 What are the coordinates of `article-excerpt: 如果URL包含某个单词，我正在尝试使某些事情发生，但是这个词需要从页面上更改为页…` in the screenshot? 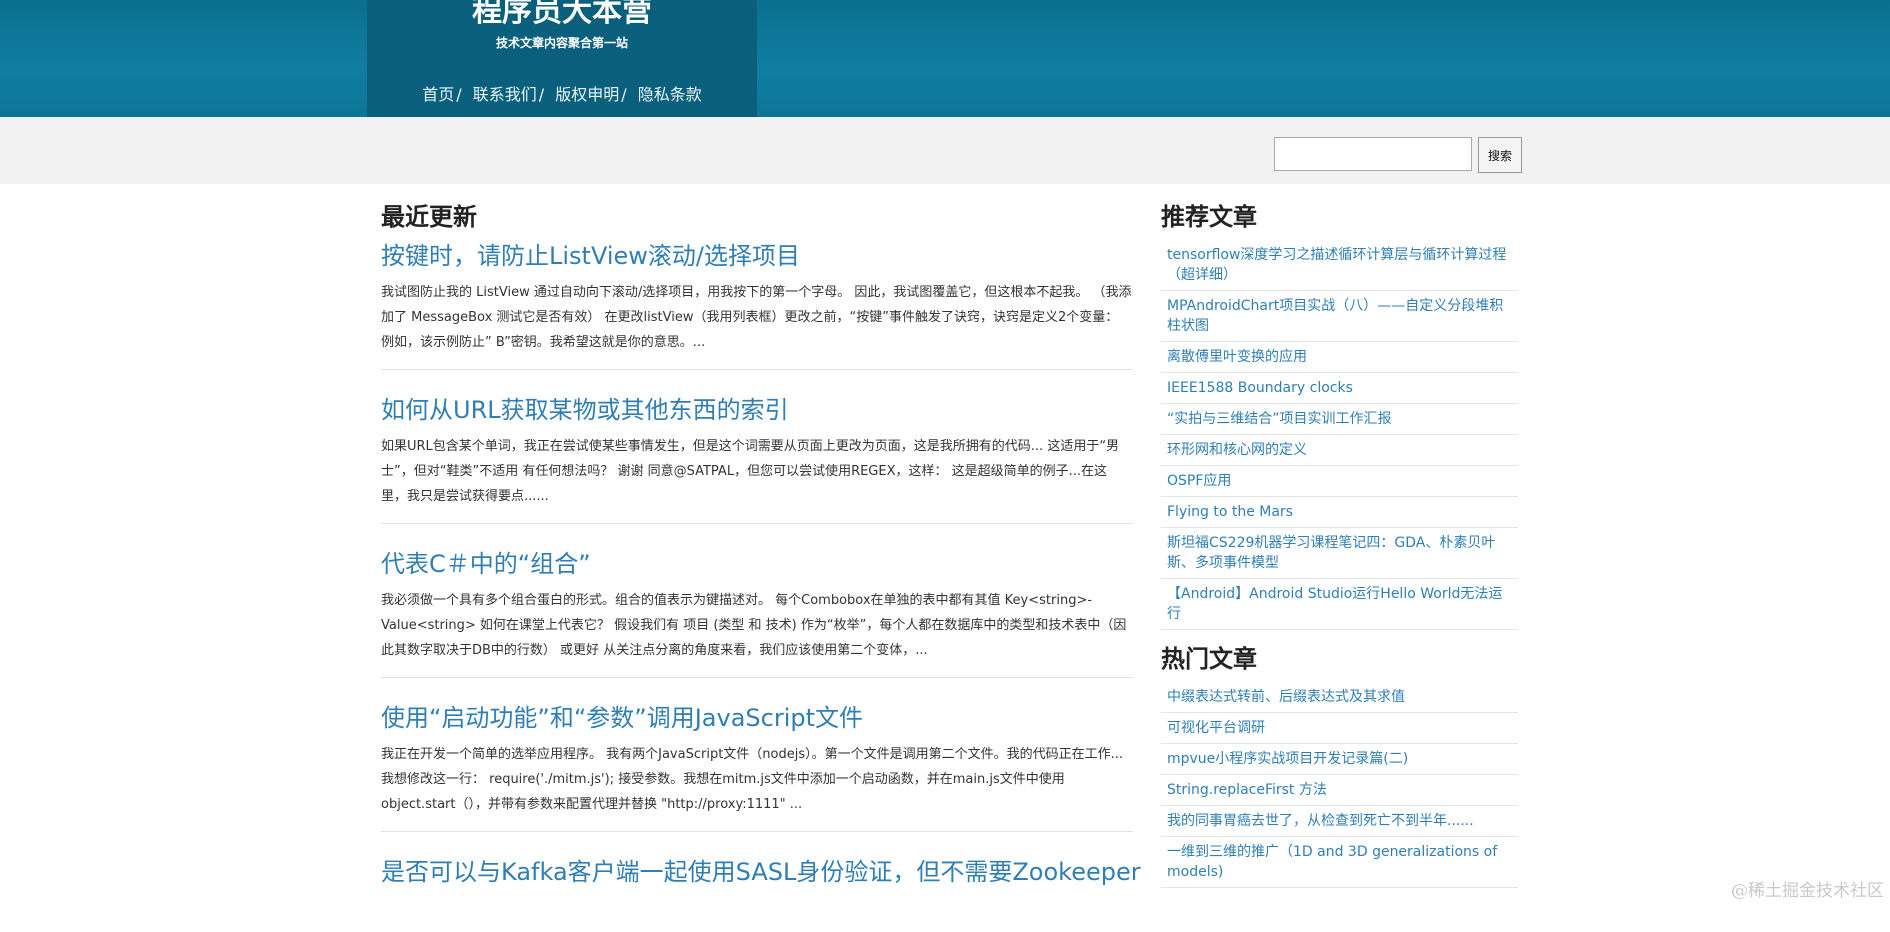 It's located at (750, 471).